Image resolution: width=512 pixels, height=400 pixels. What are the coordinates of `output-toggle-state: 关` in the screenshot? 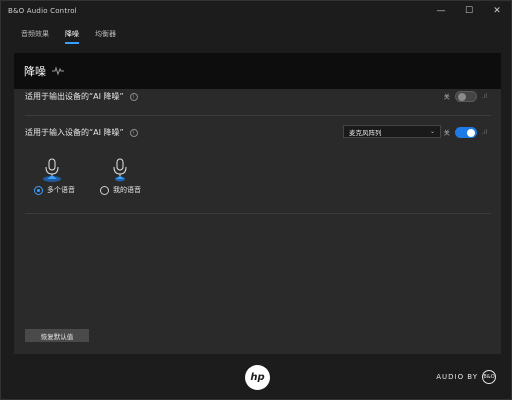 It's located at (446, 97).